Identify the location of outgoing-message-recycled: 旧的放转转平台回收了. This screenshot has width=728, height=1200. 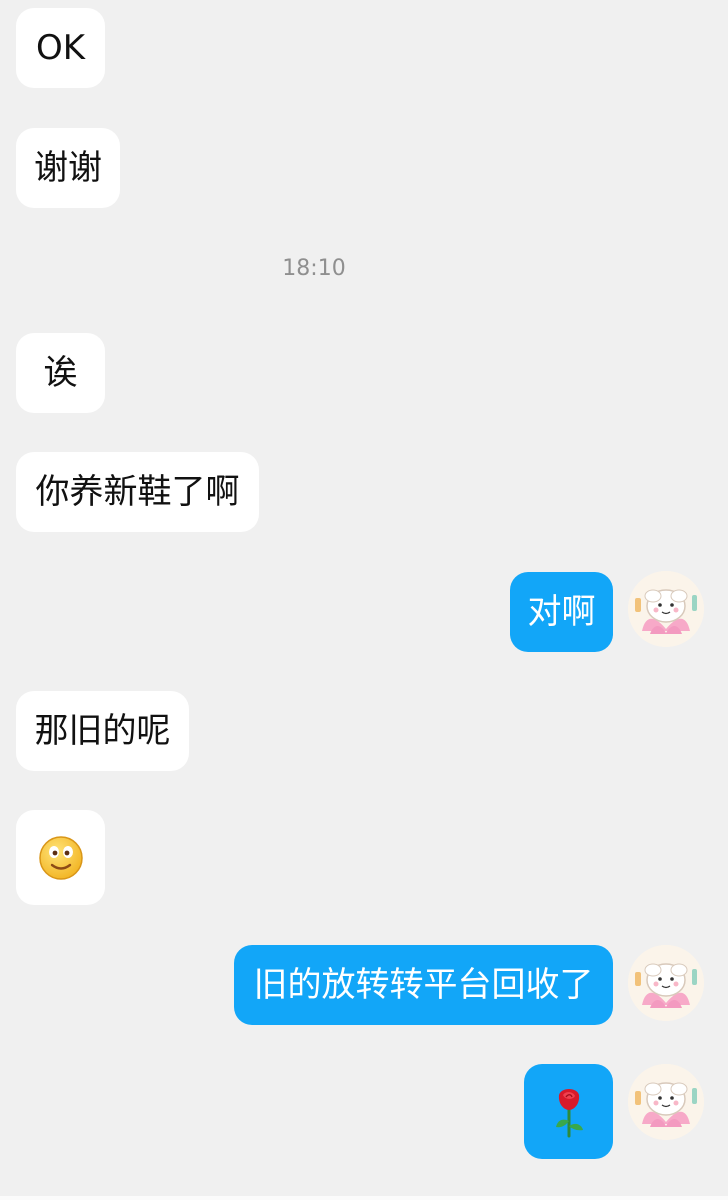
(423, 985).